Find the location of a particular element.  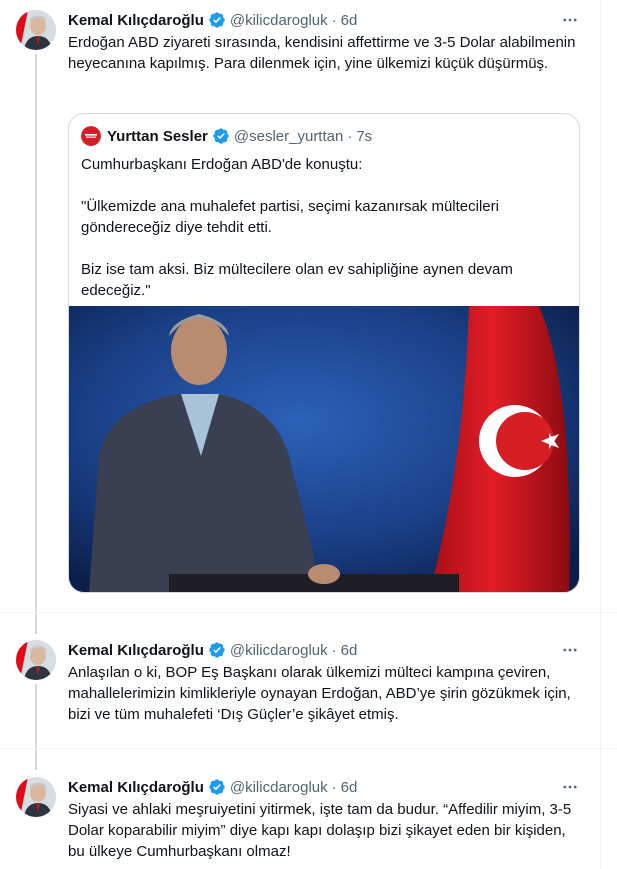

quoted-header: Yurttan Sesler @sesler_yurttan · 7s is located at coordinates (239, 136).